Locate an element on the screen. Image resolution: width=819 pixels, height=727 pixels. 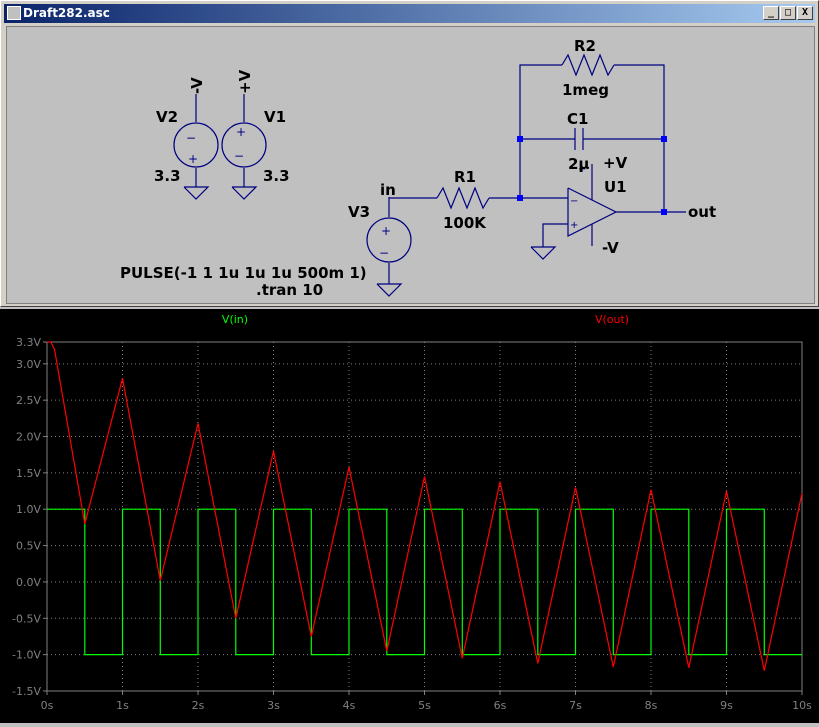
y-tick-label: 1.5V is located at coordinates (28, 473).